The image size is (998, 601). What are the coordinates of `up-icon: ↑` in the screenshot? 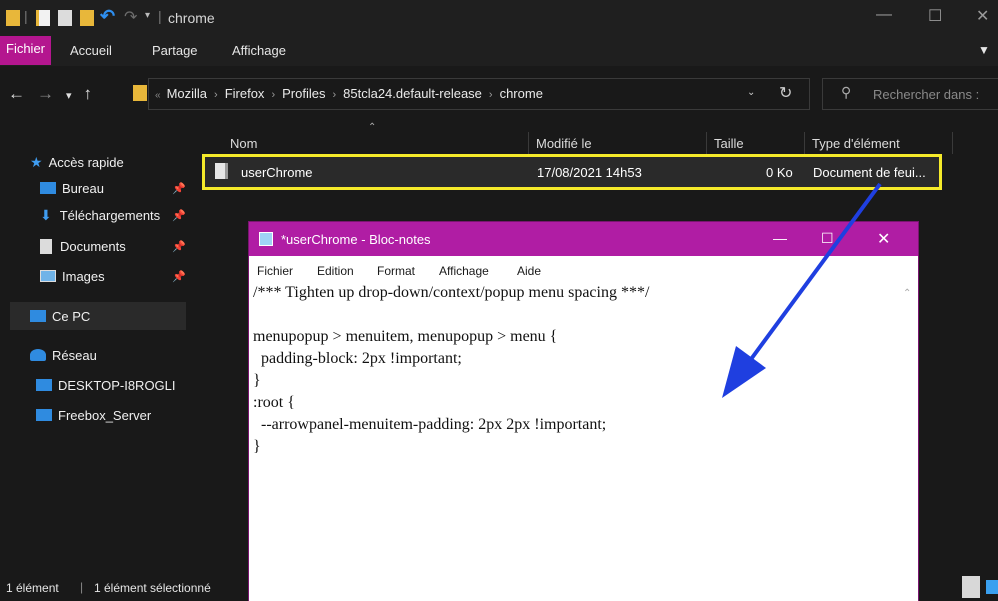 It's located at (94, 93).